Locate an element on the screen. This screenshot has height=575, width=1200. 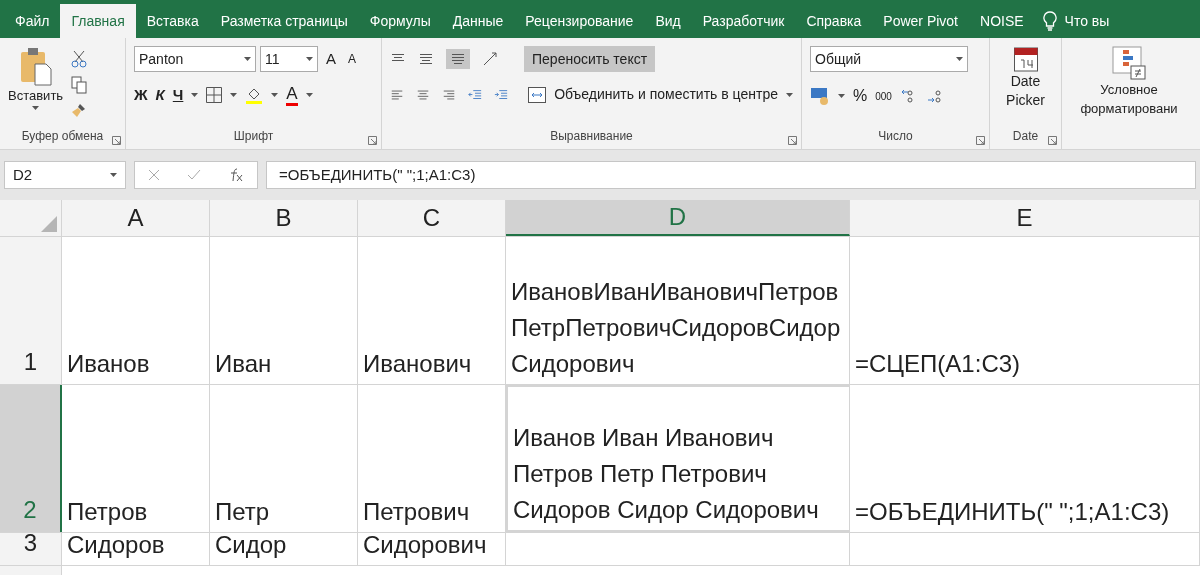
borders-icon is located at coordinates (214, 95).